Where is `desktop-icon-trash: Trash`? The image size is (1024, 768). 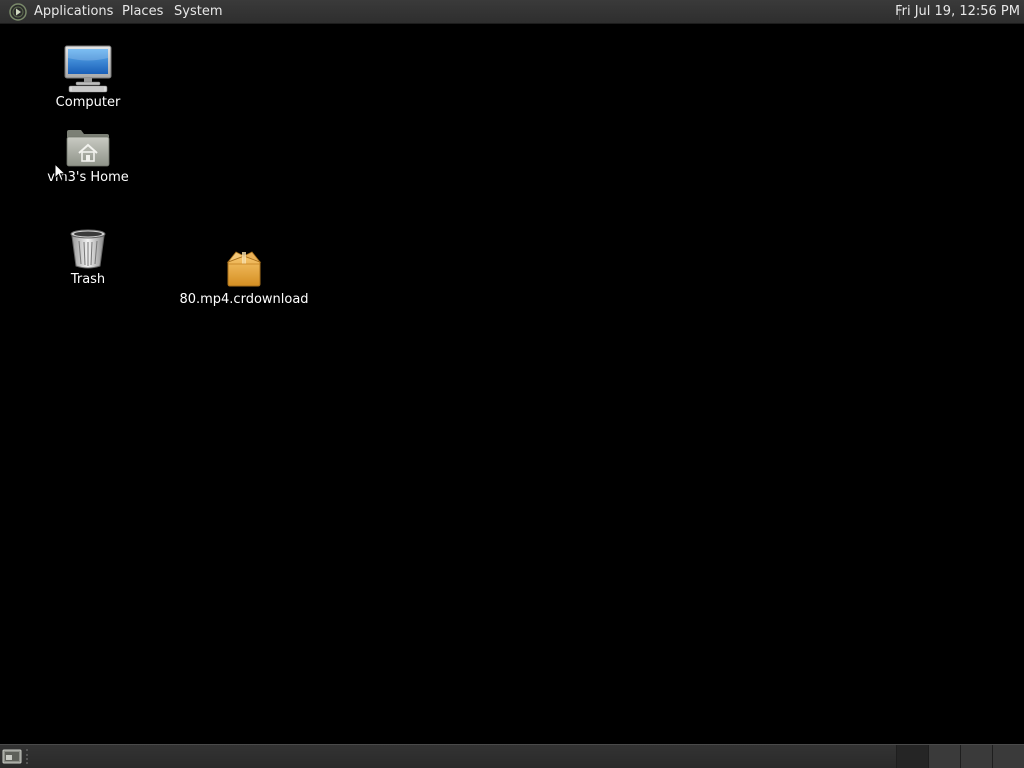
desktop-icon-trash: Trash is located at coordinates (88, 258).